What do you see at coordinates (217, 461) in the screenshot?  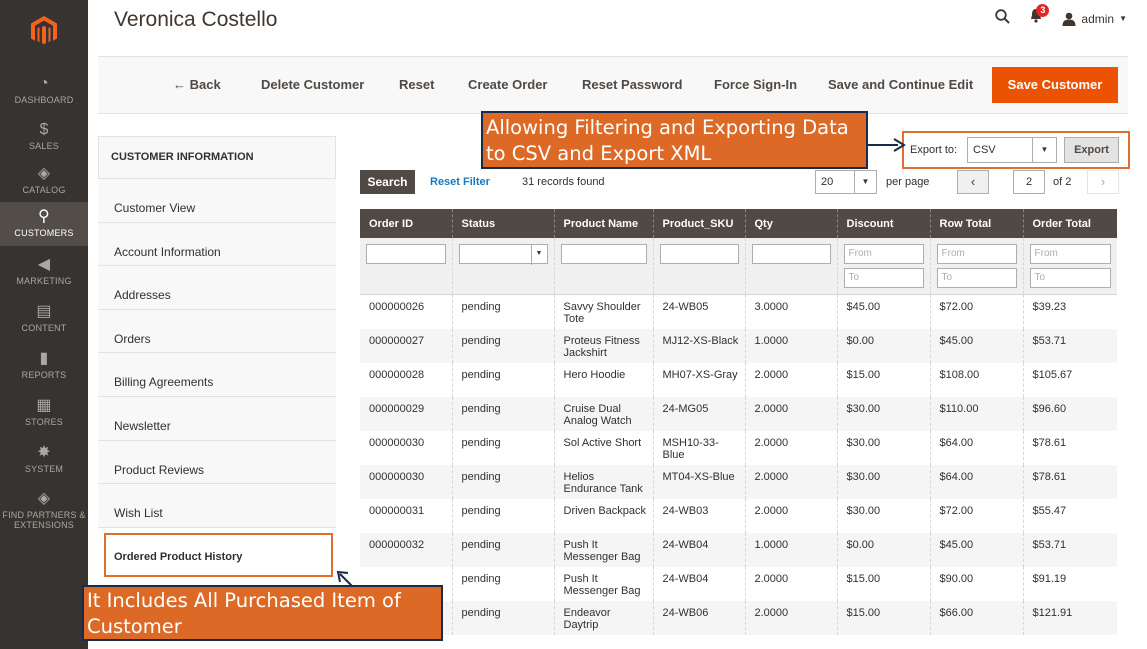 I see `tab-product-reviews: Product Reviews` at bounding box center [217, 461].